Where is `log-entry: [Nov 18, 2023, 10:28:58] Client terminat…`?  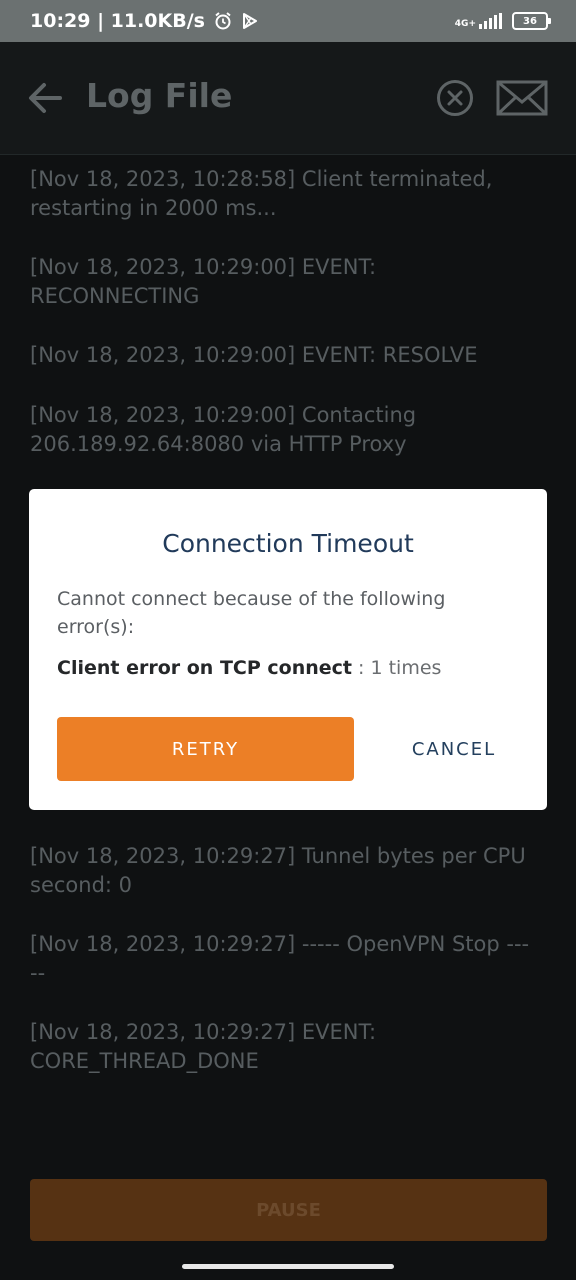
log-entry: [Nov 18, 2023, 10:28:58] Client terminat… is located at coordinates (261, 193).